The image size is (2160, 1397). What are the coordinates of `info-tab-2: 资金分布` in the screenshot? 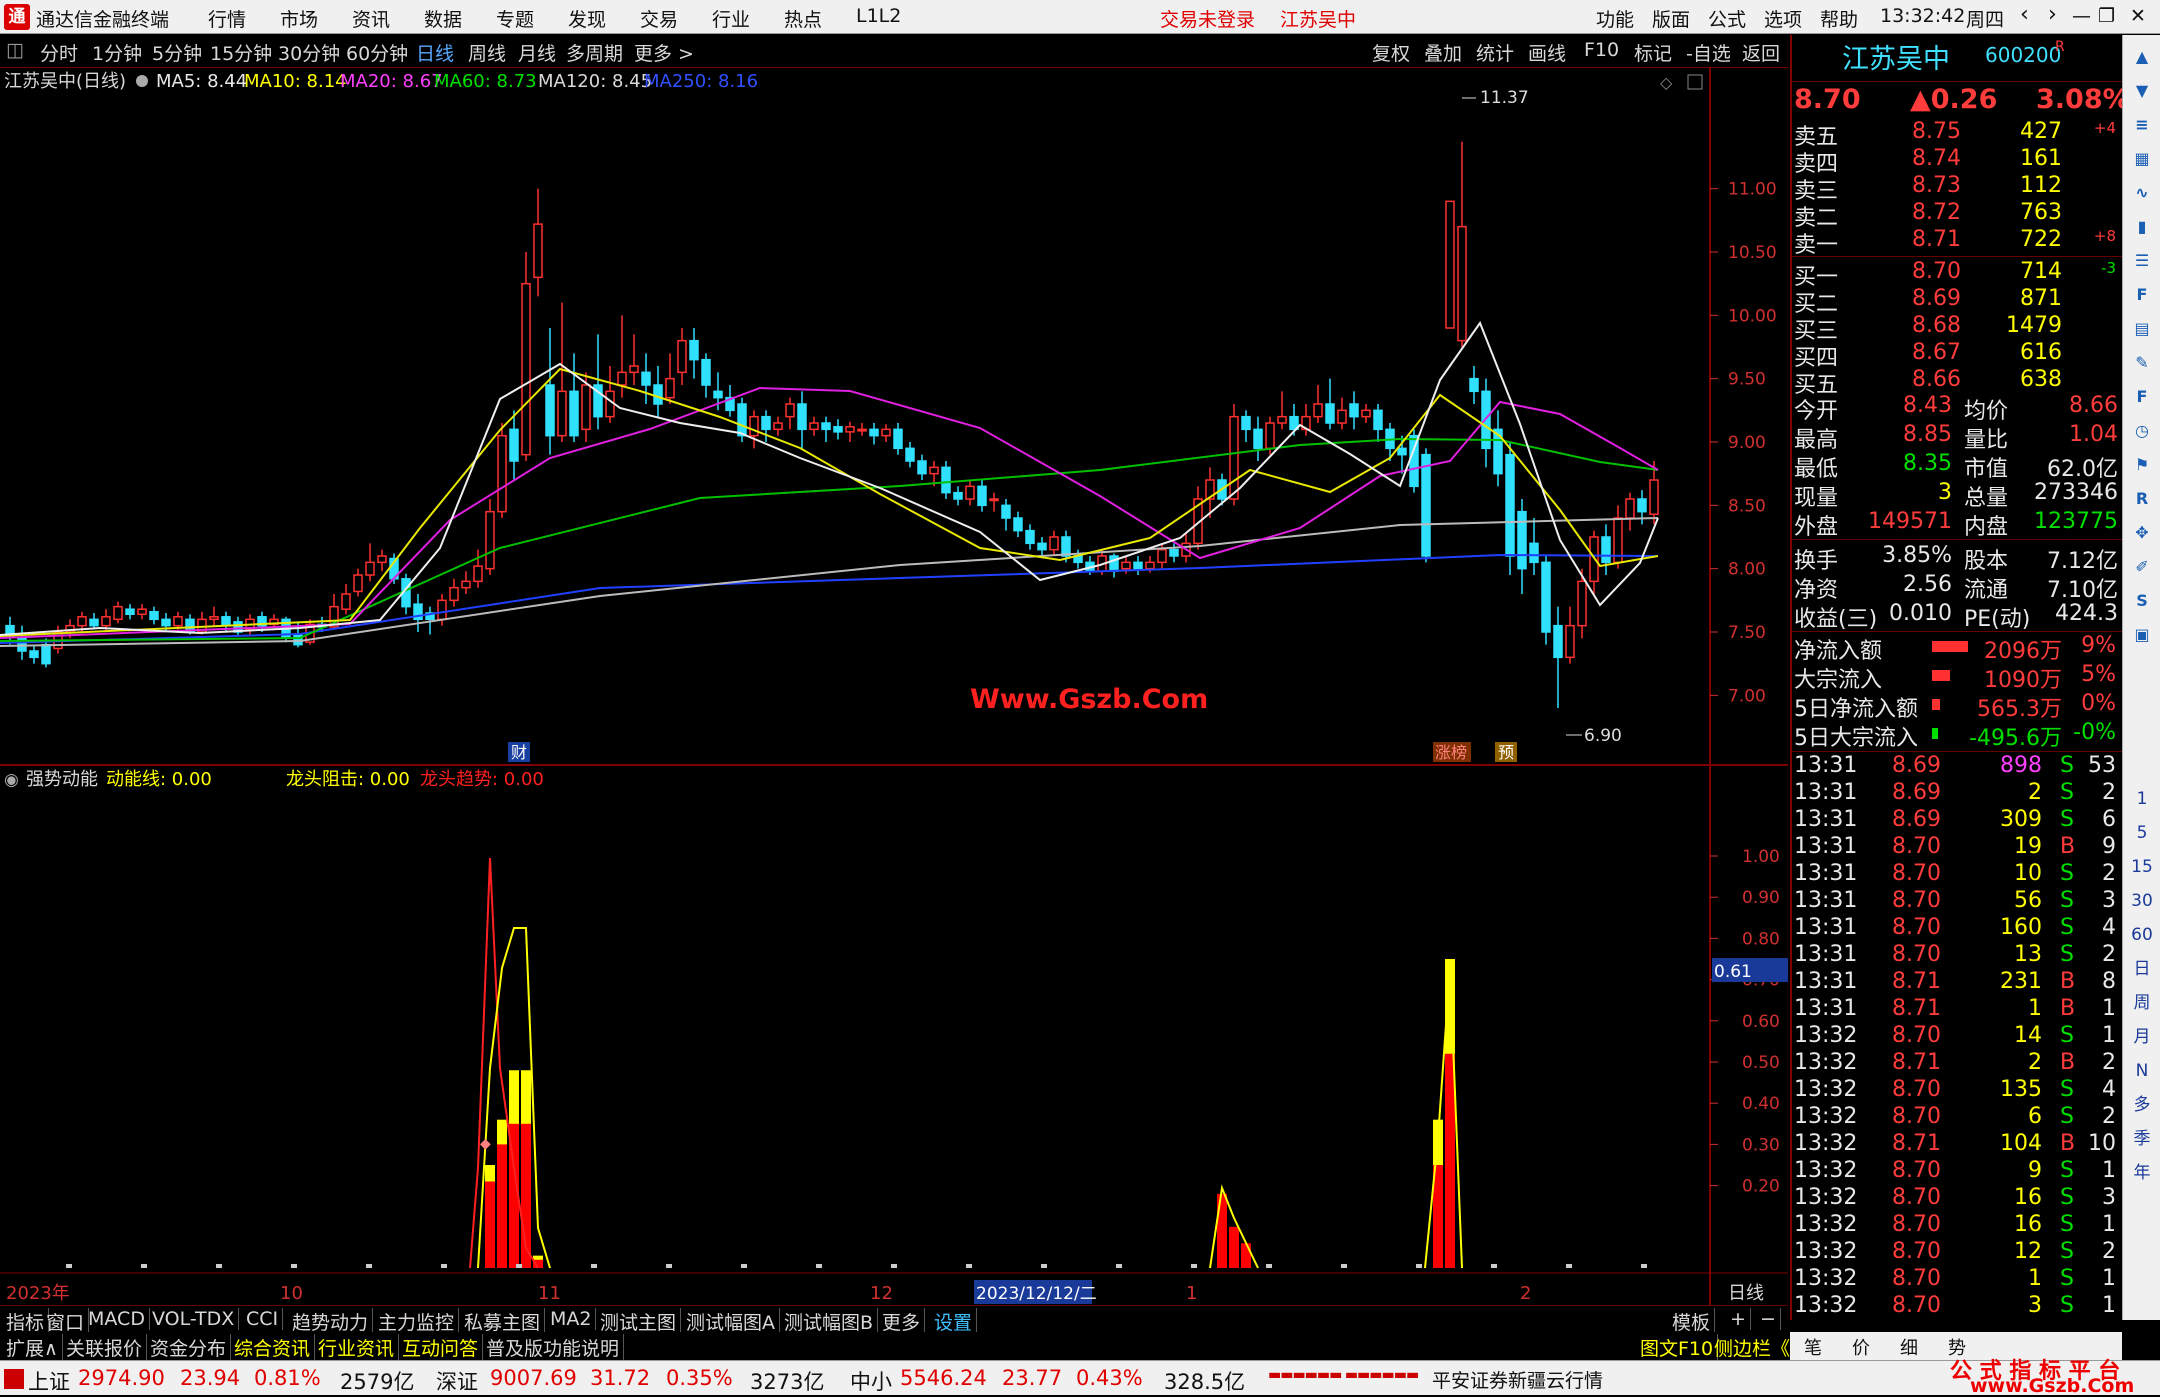 It's located at (189, 1347).